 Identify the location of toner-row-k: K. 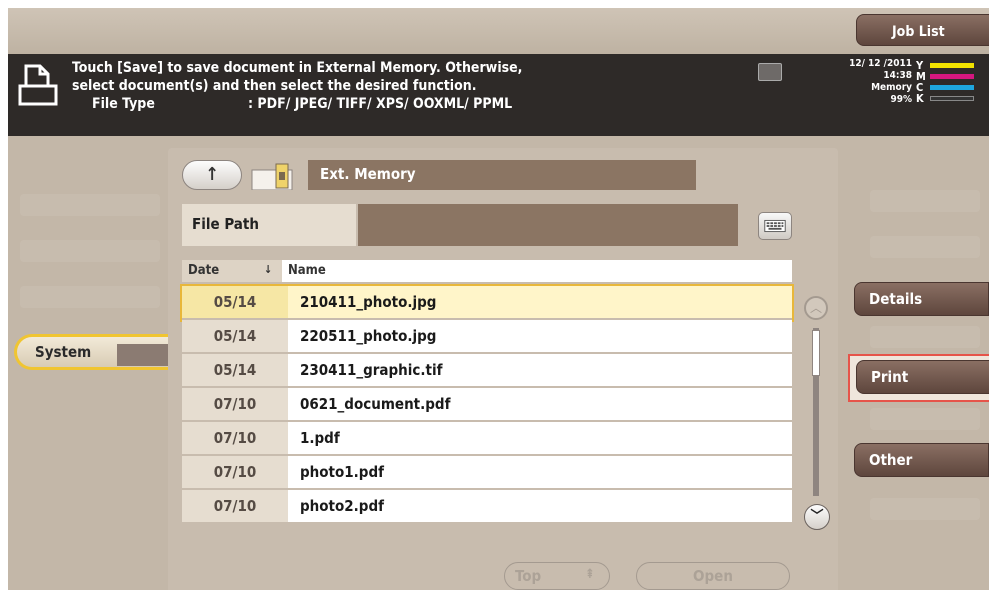
(951, 98).